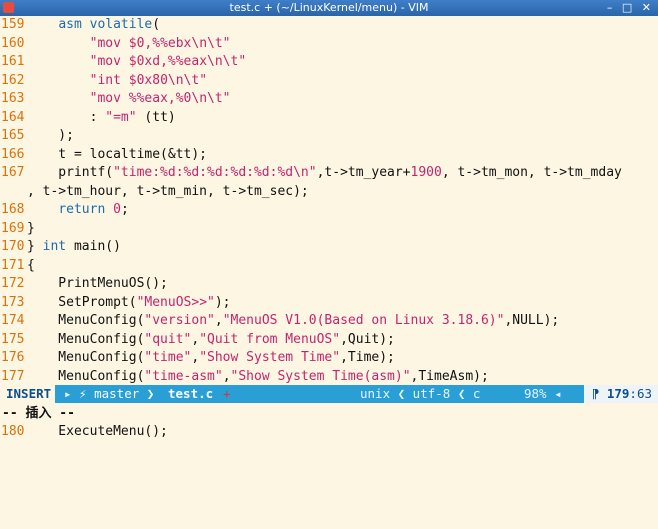  What do you see at coordinates (13, 246) in the screenshot?
I see `line-number: 170` at bounding box center [13, 246].